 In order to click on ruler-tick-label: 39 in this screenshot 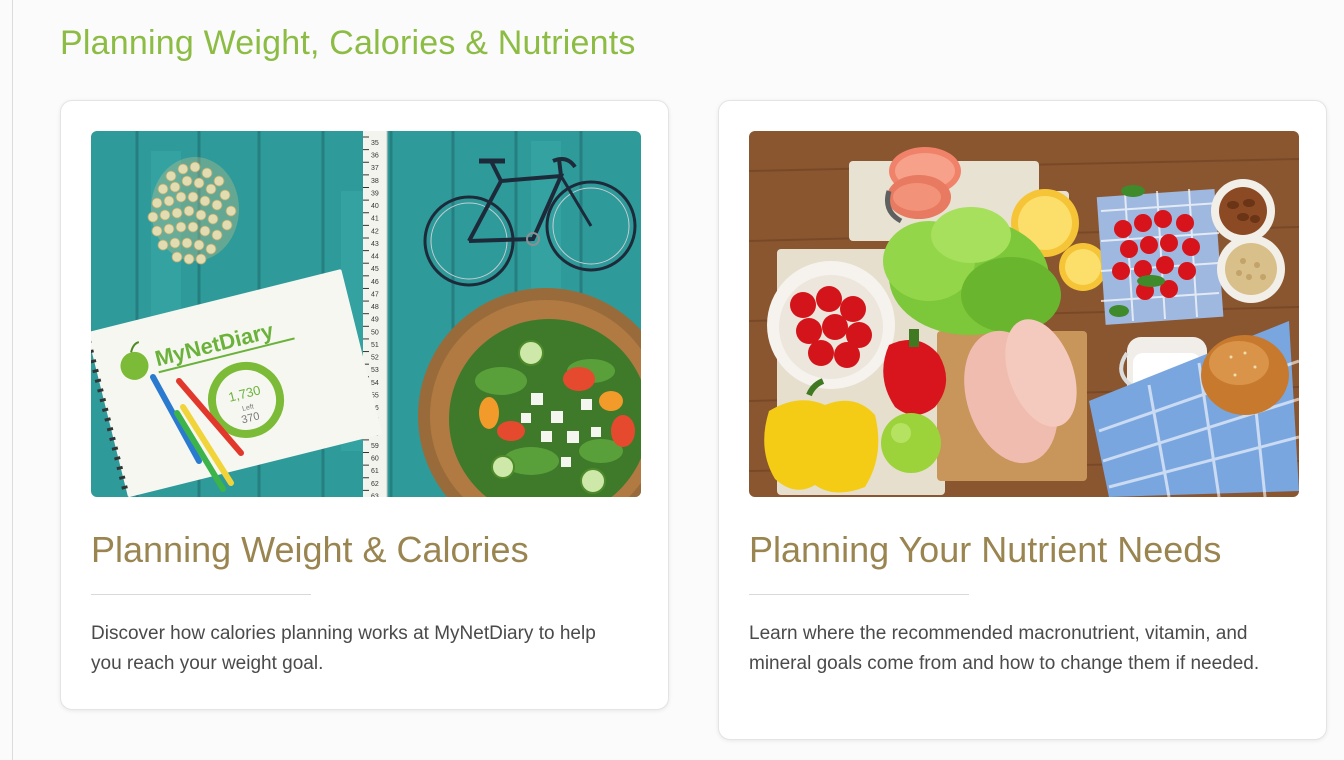, I will do `click(375, 193)`.